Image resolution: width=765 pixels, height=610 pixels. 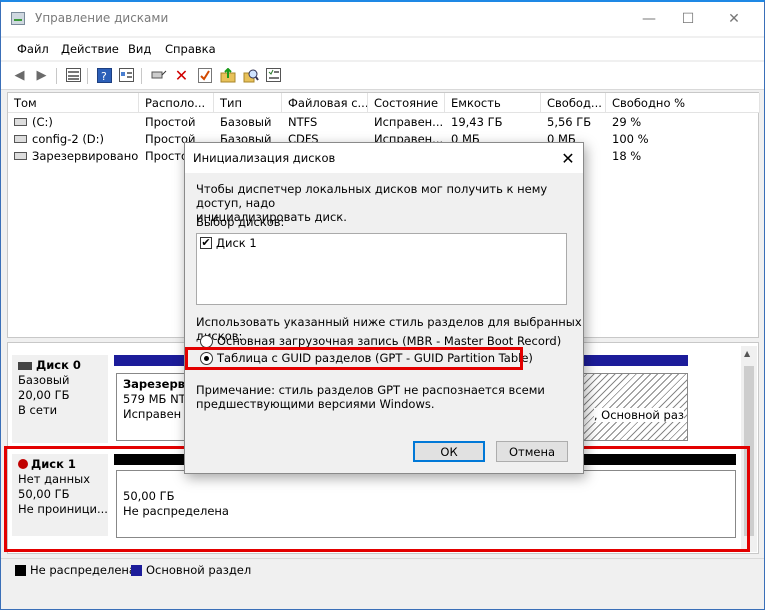 I want to click on connect-drive-icon, so click(x=158, y=75).